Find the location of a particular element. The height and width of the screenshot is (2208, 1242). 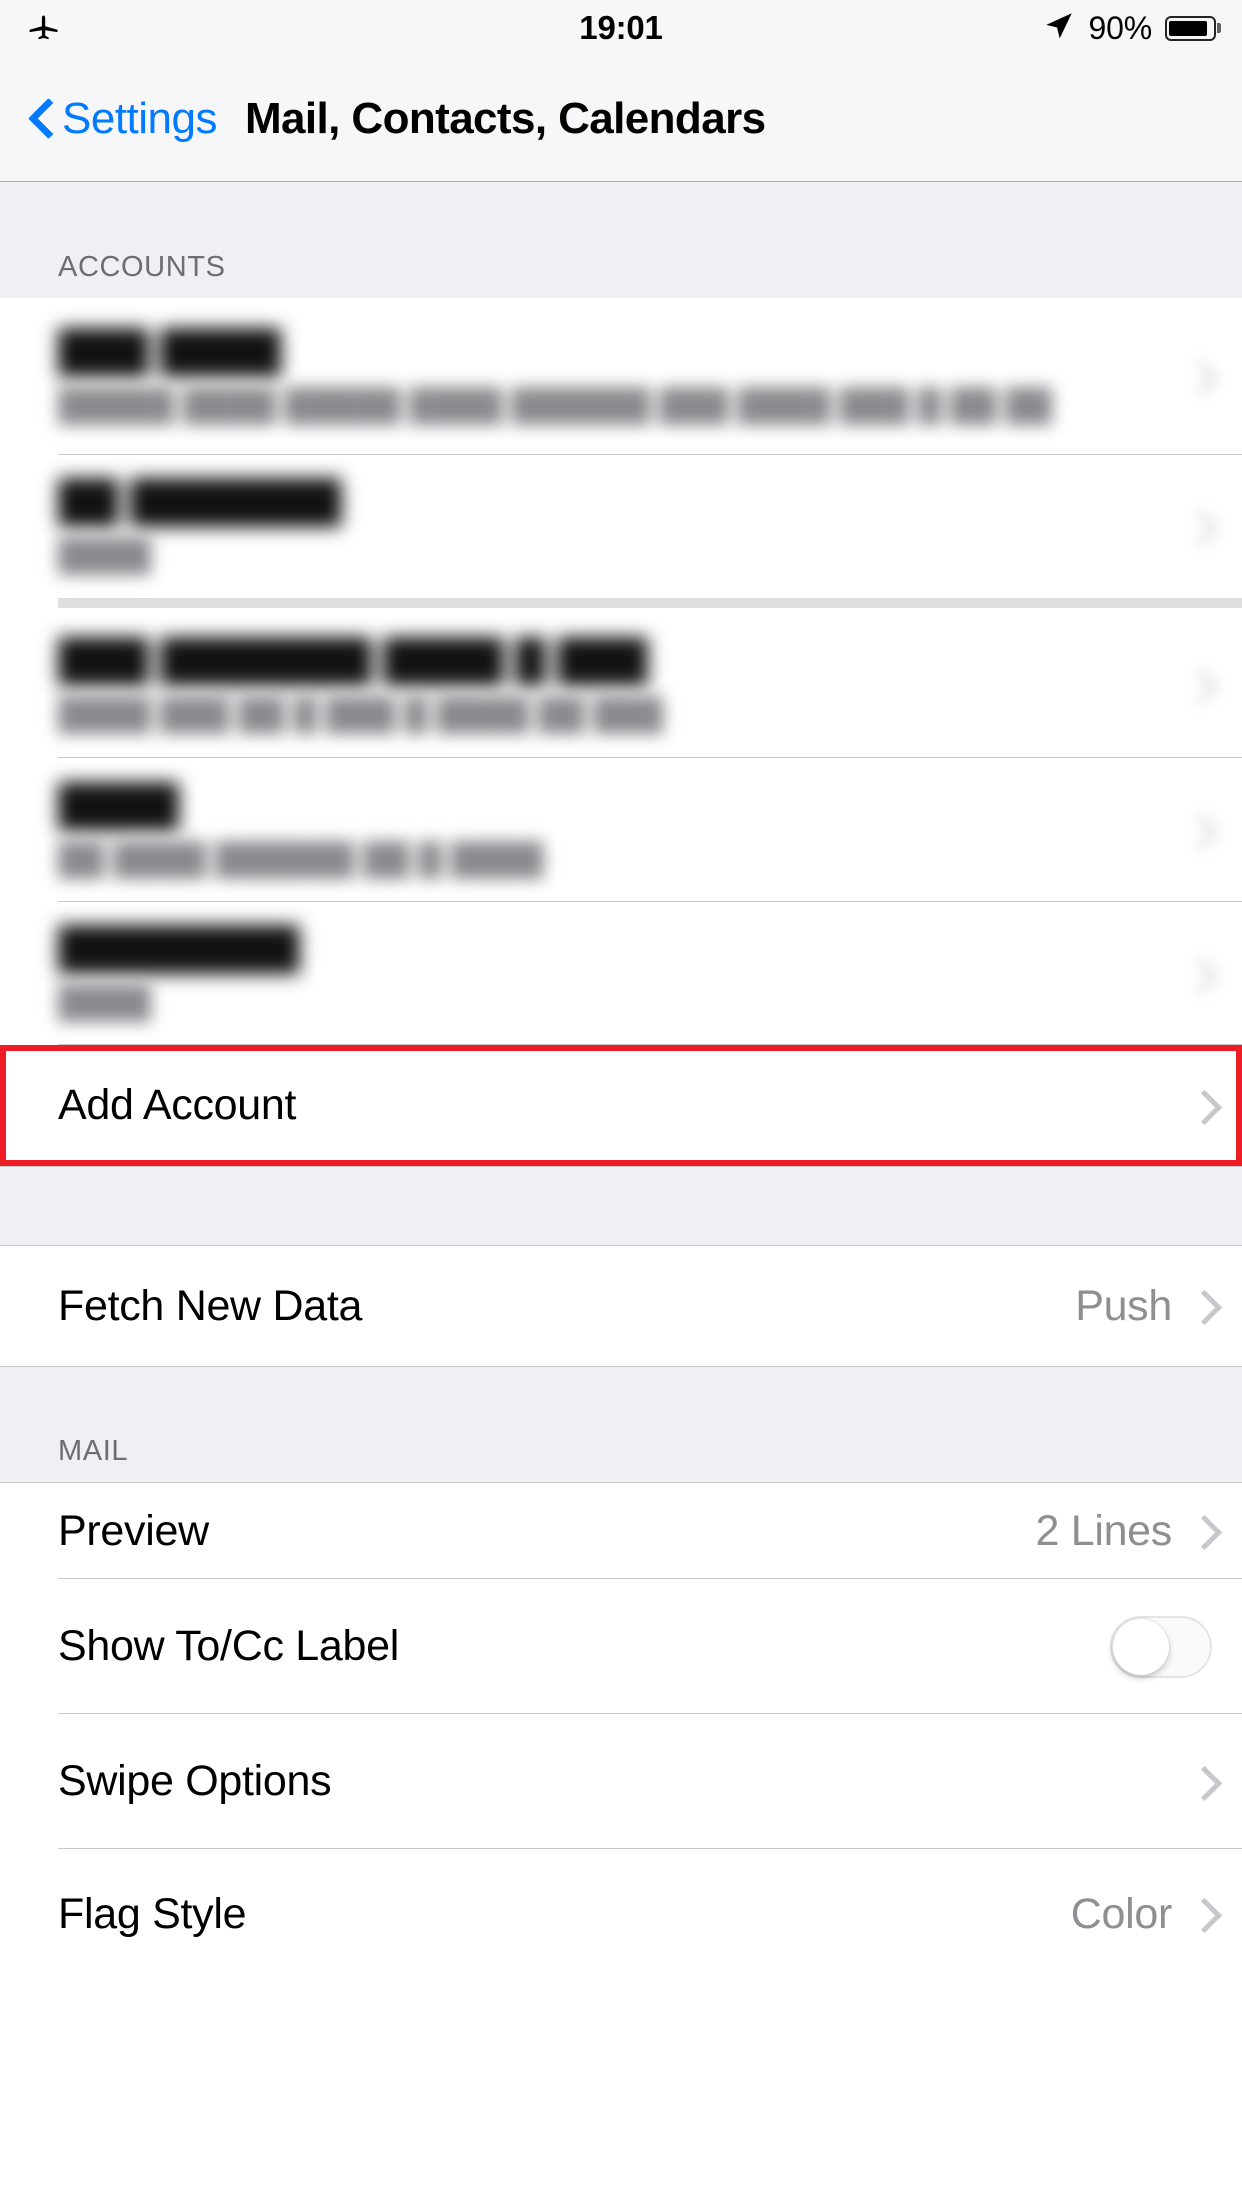

section-gap-fetch is located at coordinates (621, 1206).